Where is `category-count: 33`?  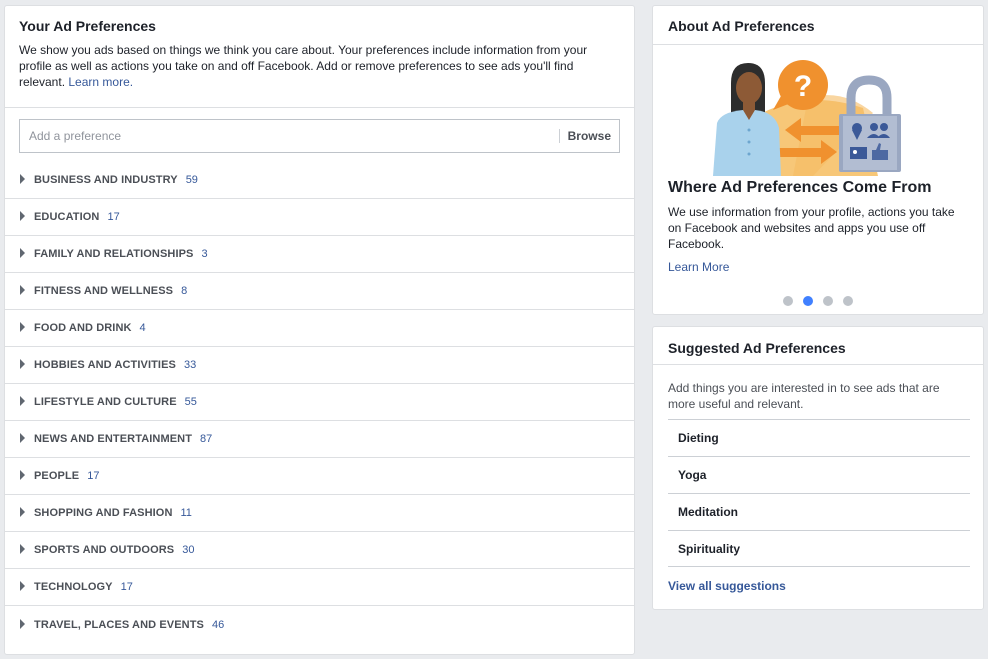 category-count: 33 is located at coordinates (190, 365).